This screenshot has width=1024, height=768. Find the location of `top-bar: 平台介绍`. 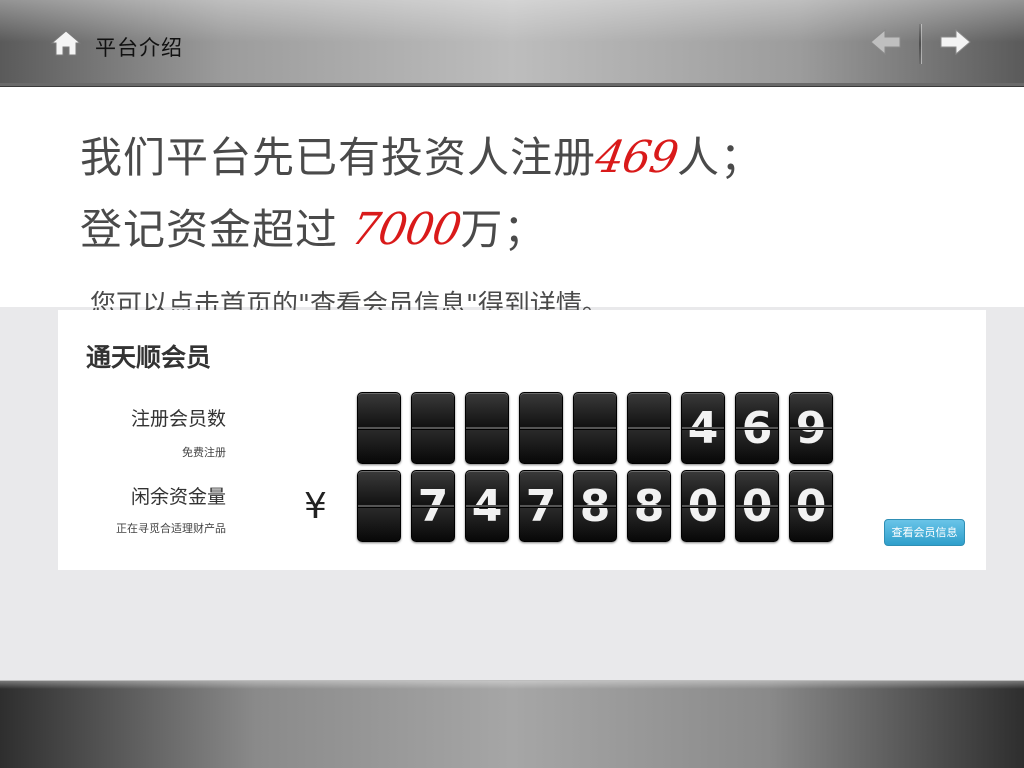

top-bar: 平台介绍 is located at coordinates (512, 43).